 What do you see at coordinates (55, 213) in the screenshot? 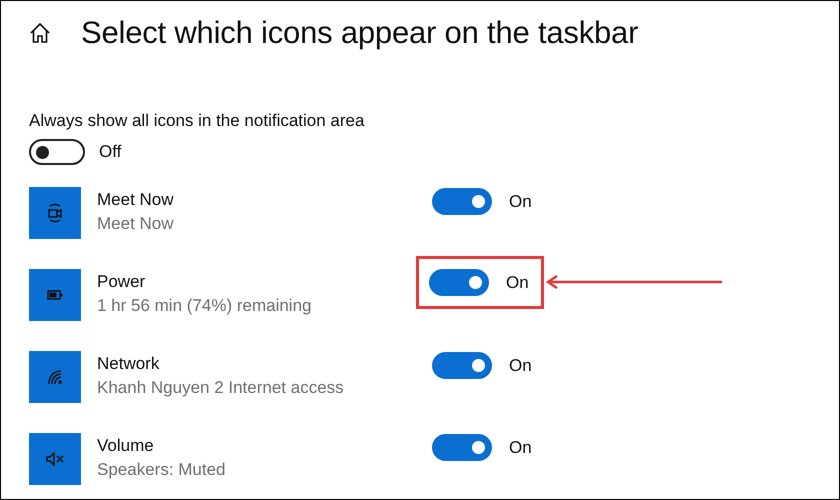
I see `video-call-icon` at bounding box center [55, 213].